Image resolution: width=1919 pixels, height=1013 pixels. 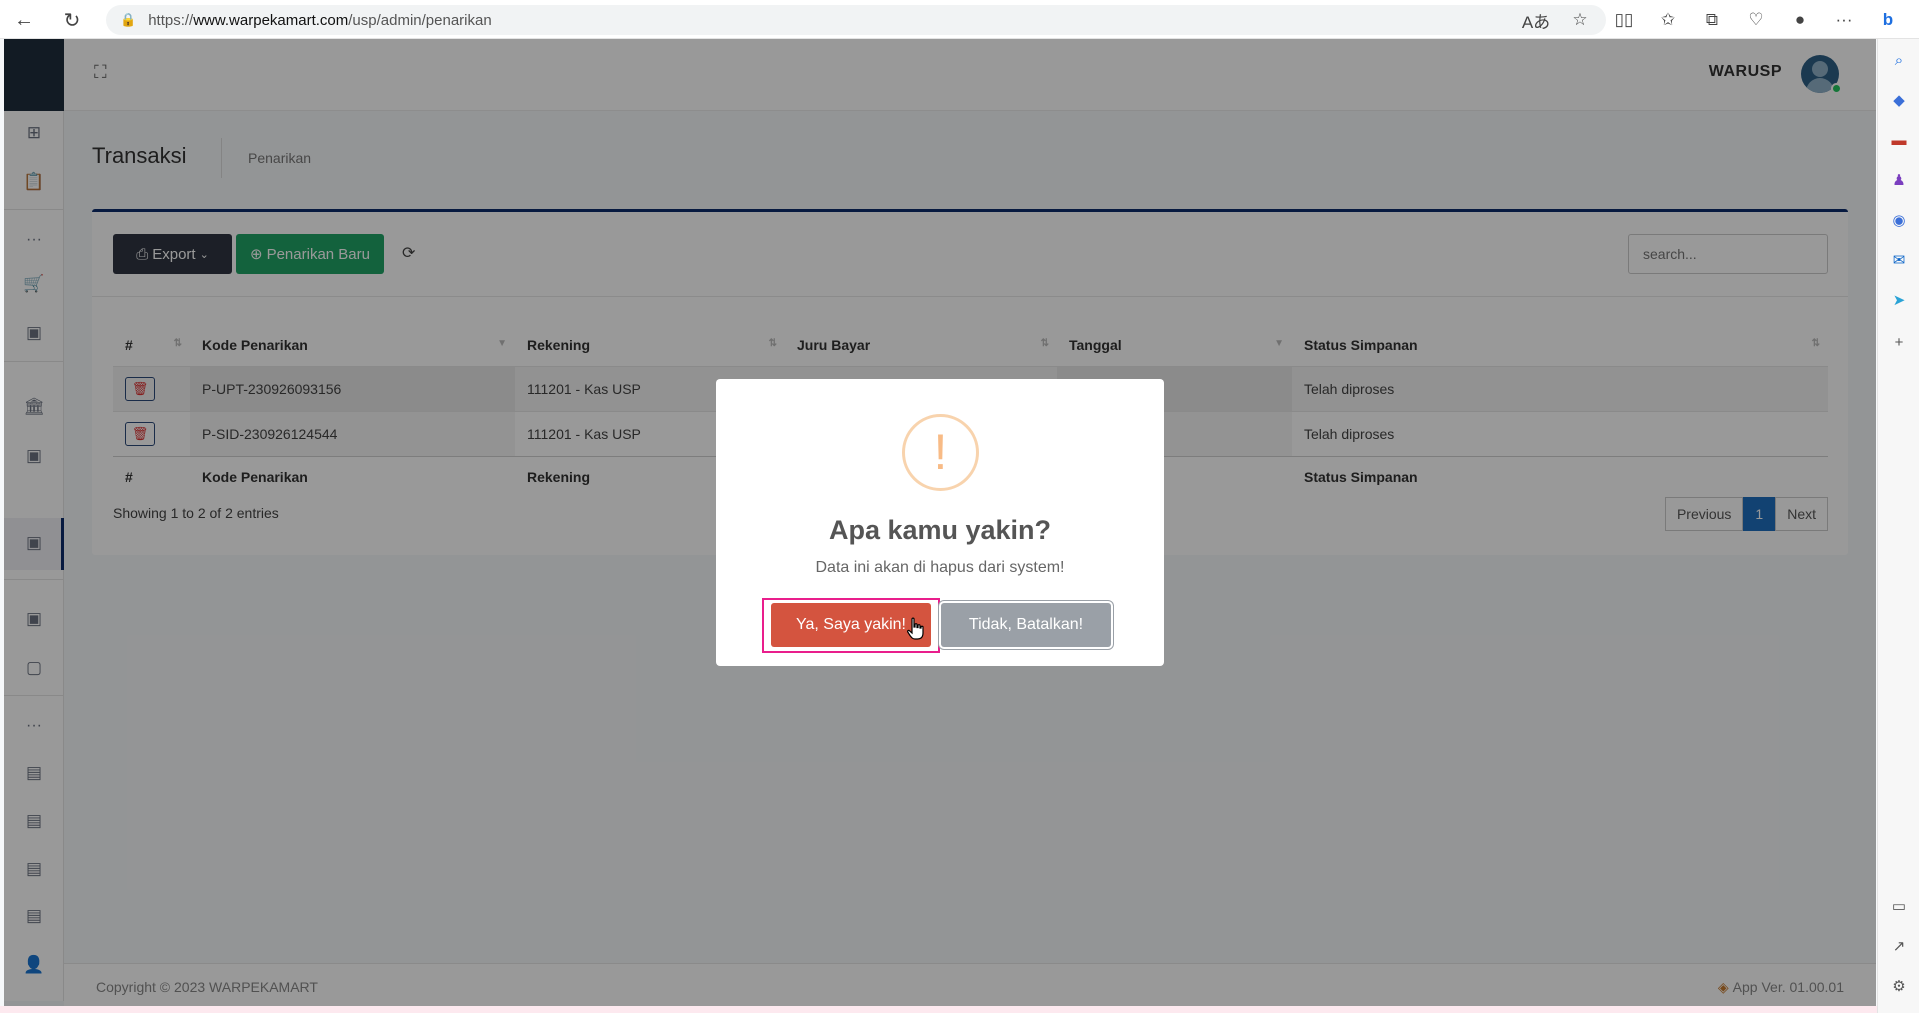 What do you see at coordinates (1899, 947) in the screenshot?
I see `external-link-icon: ↗` at bounding box center [1899, 947].